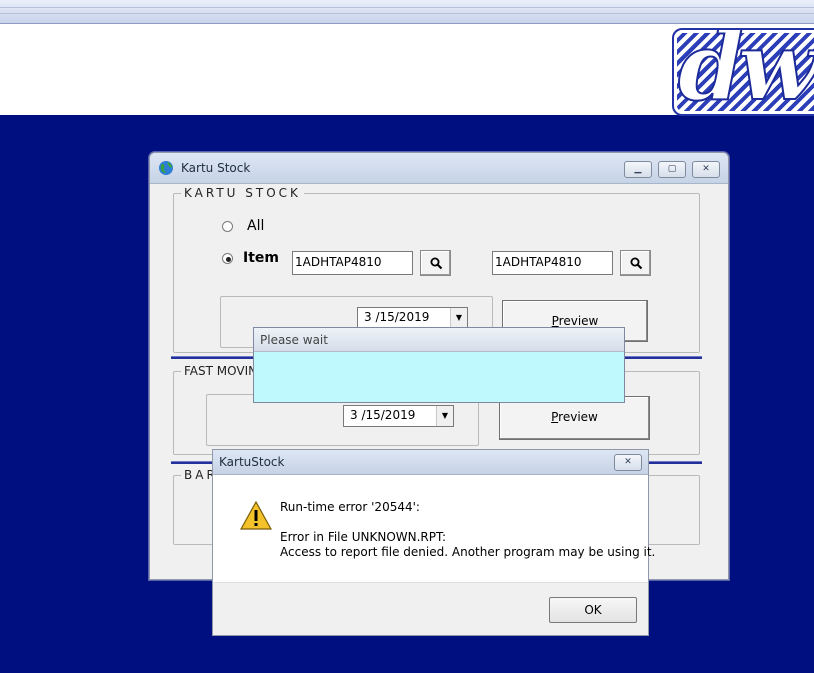  What do you see at coordinates (256, 515) in the screenshot?
I see `warning-icon` at bounding box center [256, 515].